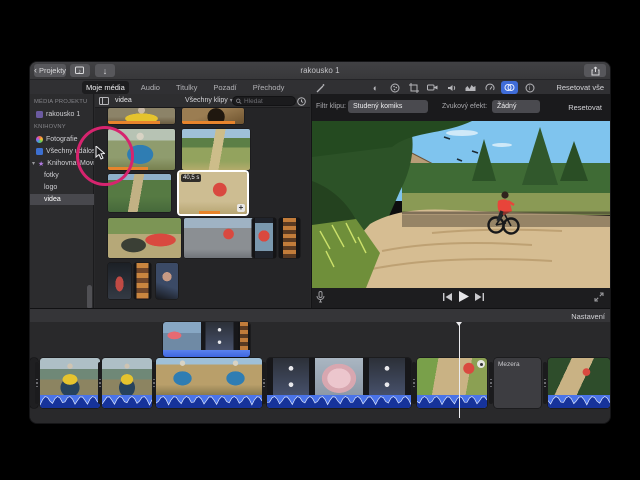 The width and height of the screenshot is (640, 480). What do you see at coordinates (459, 370) in the screenshot?
I see `playhead` at bounding box center [459, 370].